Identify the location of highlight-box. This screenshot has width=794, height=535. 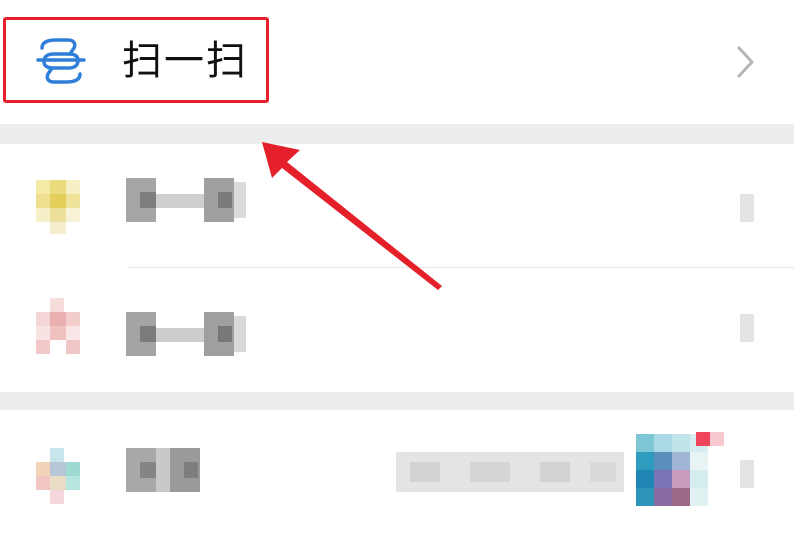
(136, 60).